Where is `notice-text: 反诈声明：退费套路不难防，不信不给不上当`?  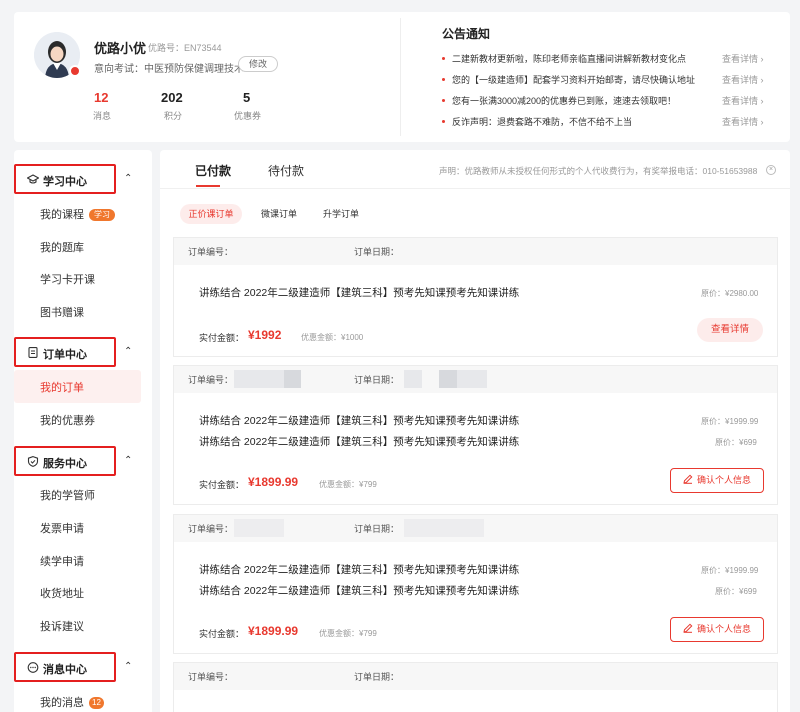 notice-text: 反诈声明：退费套路不难防，不信不给不上当 is located at coordinates (577, 121).